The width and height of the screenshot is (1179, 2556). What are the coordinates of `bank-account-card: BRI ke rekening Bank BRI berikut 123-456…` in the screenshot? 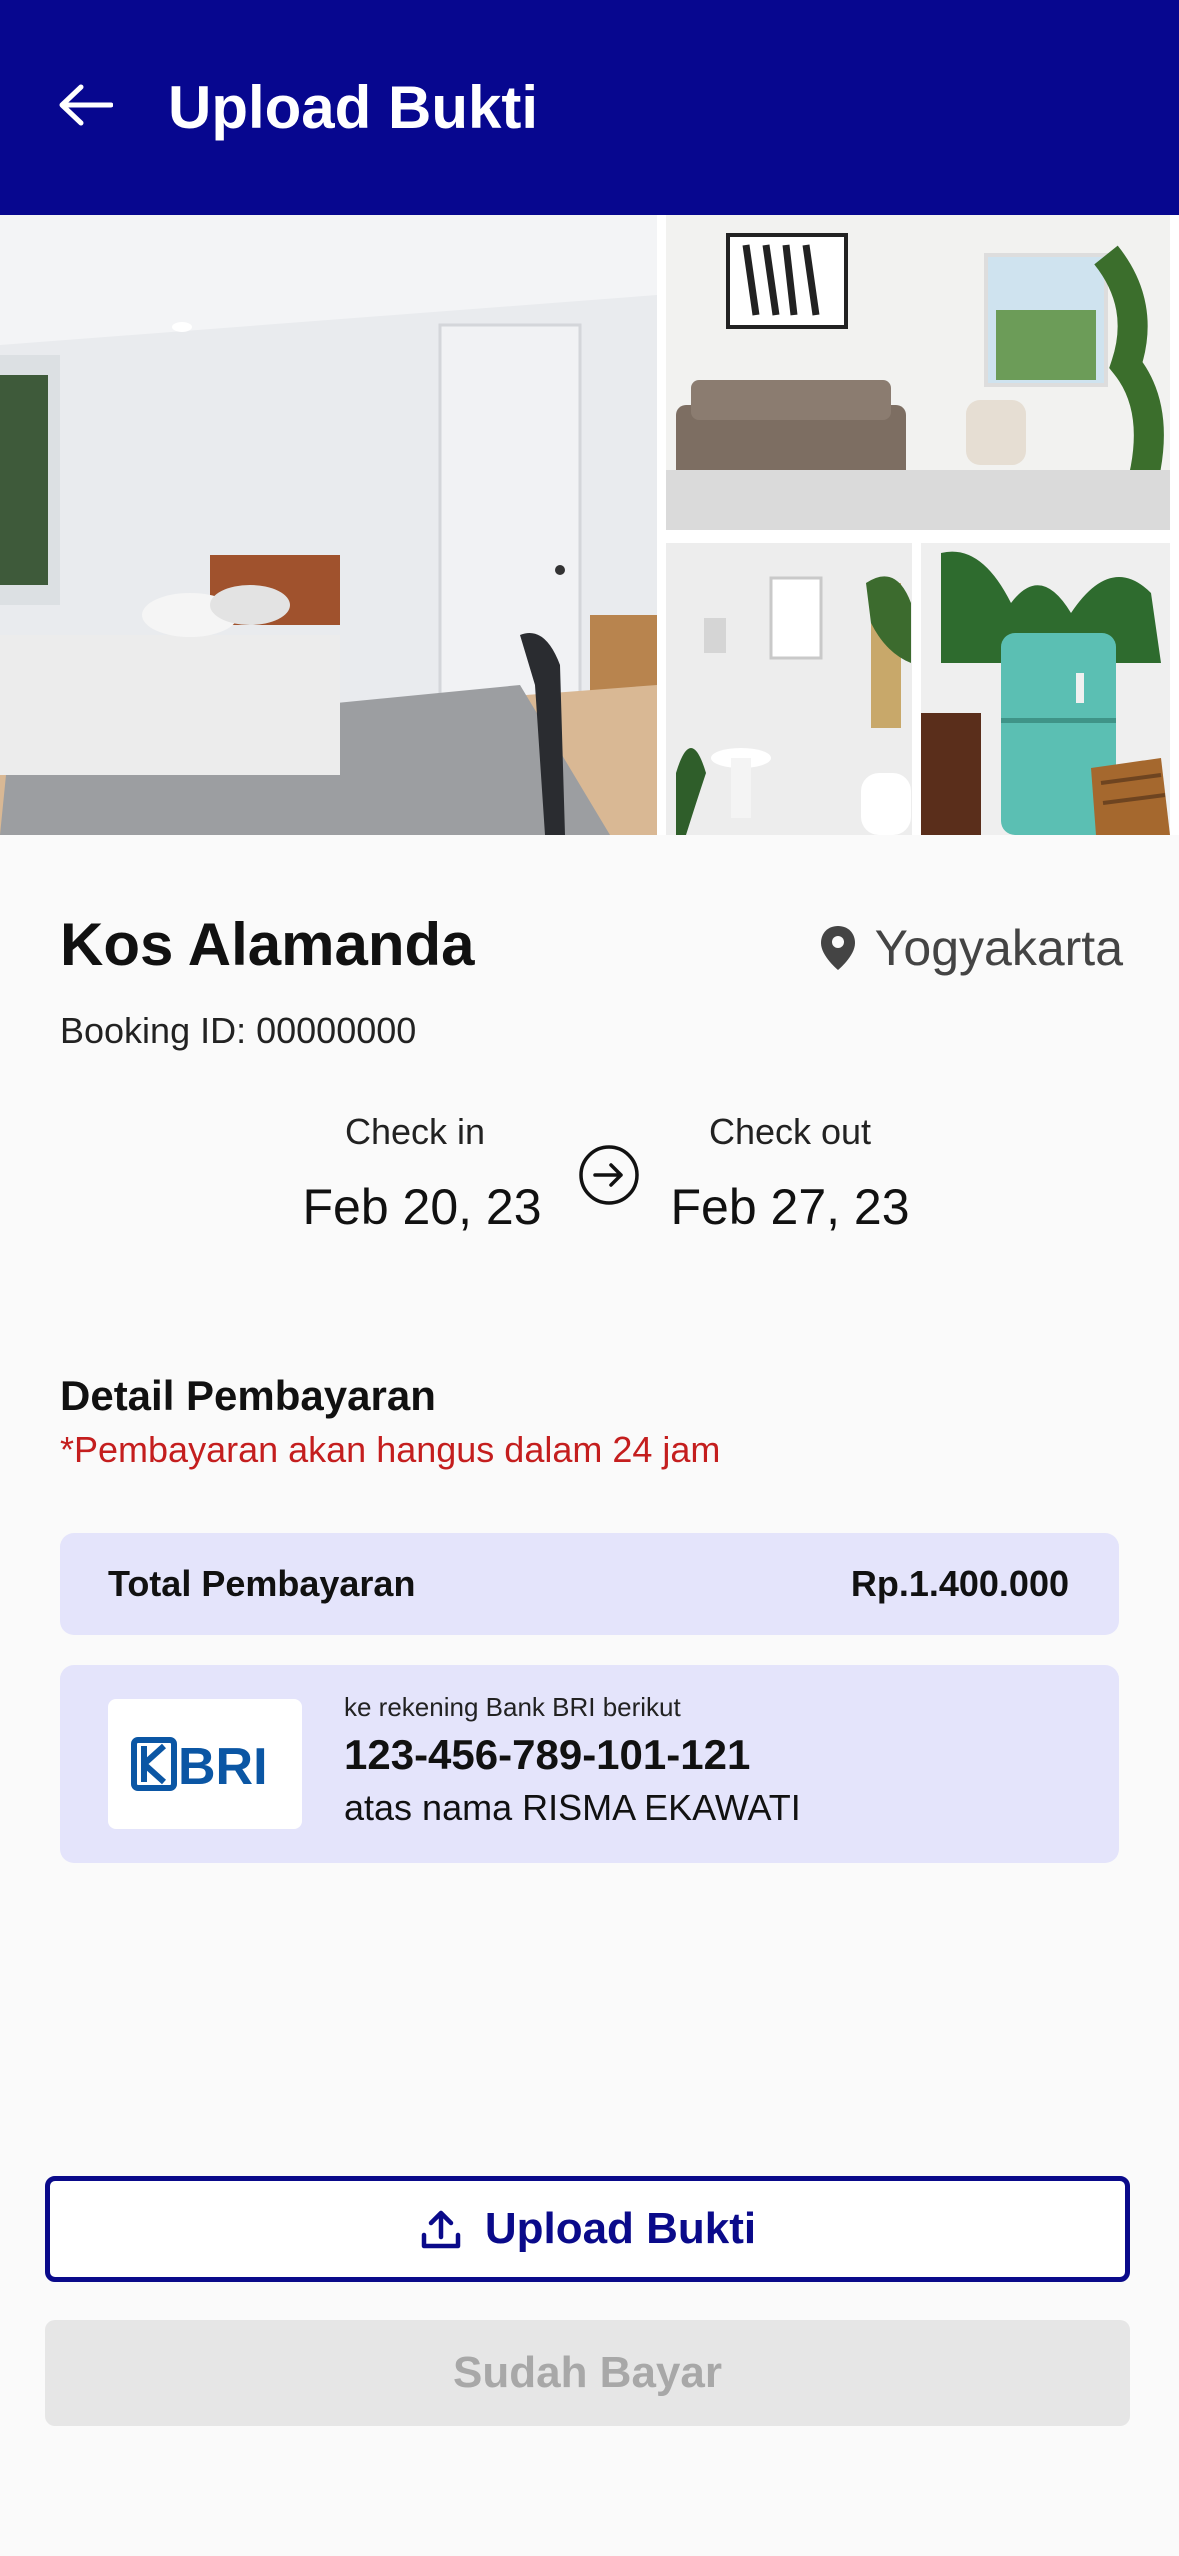 It's located at (589, 1764).